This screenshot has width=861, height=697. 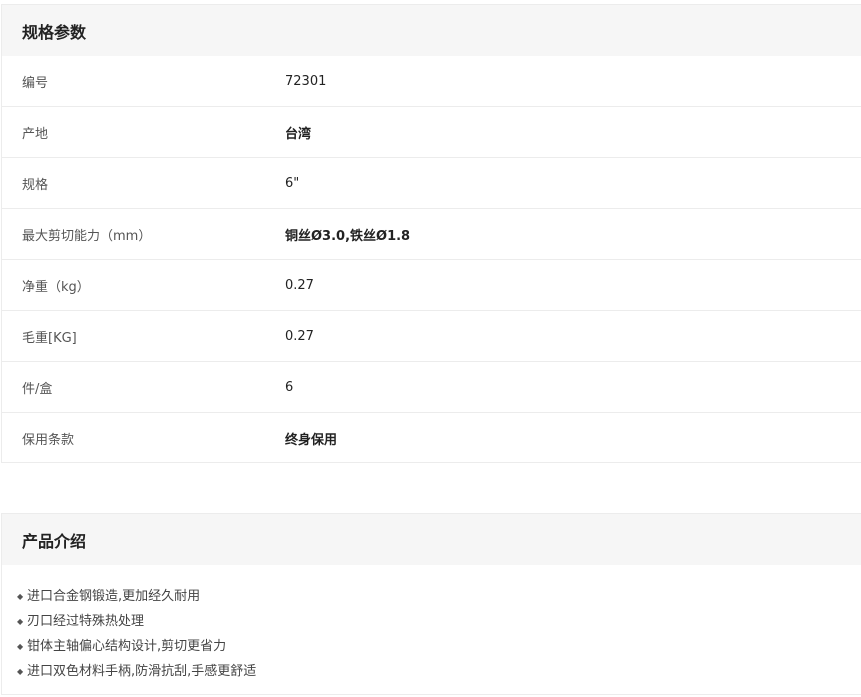 What do you see at coordinates (54, 541) in the screenshot?
I see `intro-title: 产品介绍` at bounding box center [54, 541].